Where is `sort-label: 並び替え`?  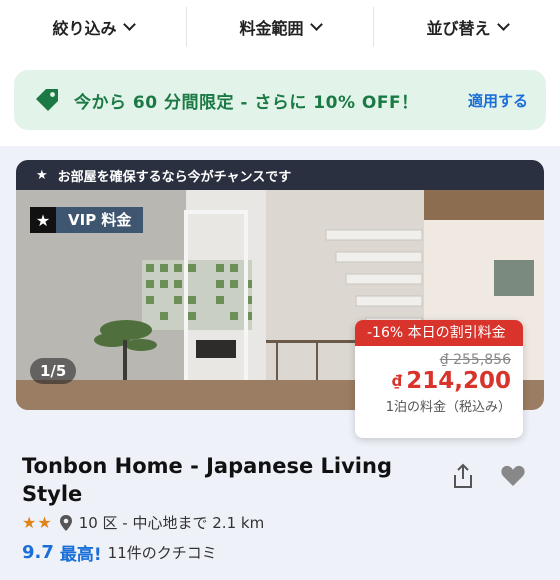 sort-label: 並び替え is located at coordinates (458, 28).